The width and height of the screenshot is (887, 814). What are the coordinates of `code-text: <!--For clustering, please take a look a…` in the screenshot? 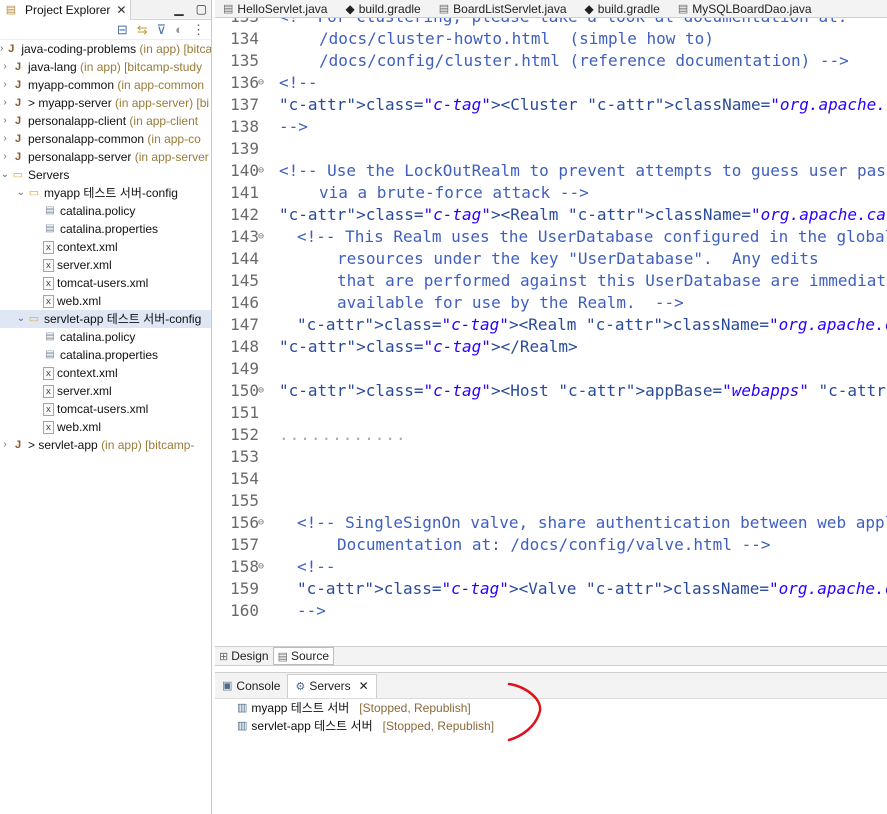 It's located at (563, 23).